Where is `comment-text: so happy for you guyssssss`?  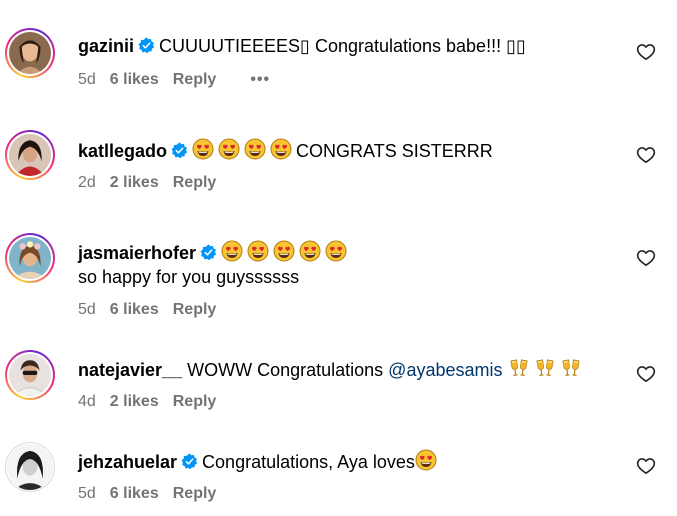
comment-text: so happy for you guyssssss is located at coordinates (189, 277).